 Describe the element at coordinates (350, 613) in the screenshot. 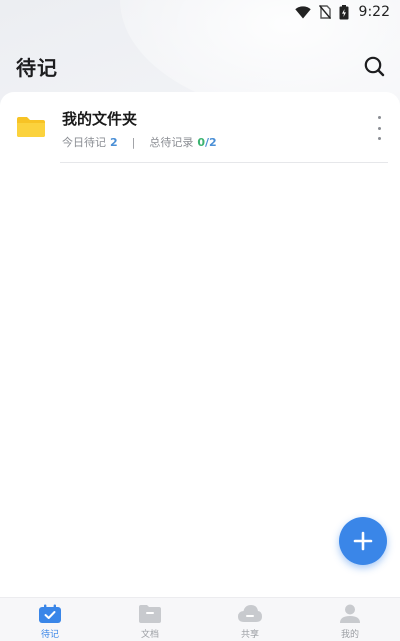

I see `user-icon` at that location.